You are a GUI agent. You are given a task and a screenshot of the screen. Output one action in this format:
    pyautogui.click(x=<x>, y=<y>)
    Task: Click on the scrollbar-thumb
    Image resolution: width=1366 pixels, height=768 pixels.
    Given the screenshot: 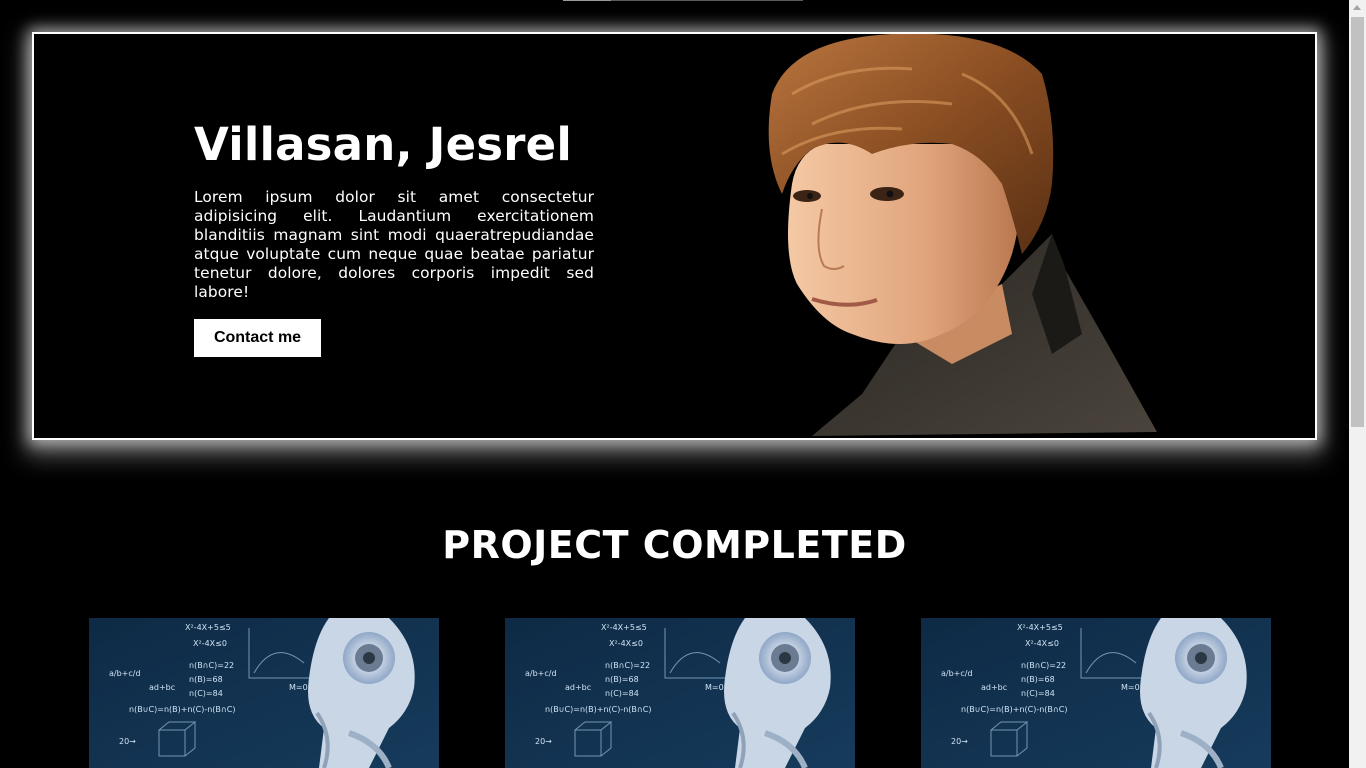 What is the action you would take?
    pyautogui.click(x=1357, y=222)
    